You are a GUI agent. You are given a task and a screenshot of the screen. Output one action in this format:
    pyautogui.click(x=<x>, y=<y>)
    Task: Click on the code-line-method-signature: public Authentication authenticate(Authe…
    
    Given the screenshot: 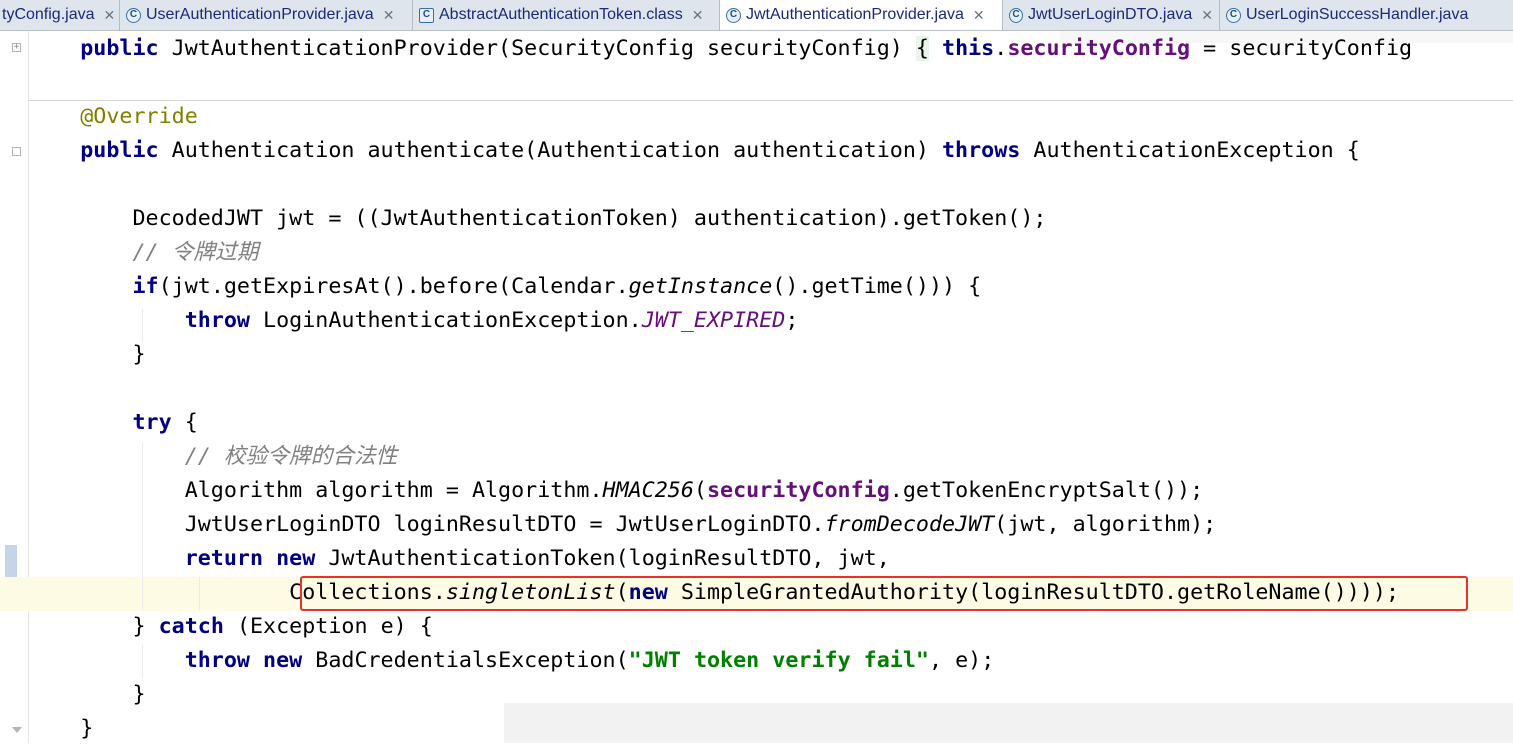 What is the action you would take?
    pyautogui.click(x=694, y=151)
    